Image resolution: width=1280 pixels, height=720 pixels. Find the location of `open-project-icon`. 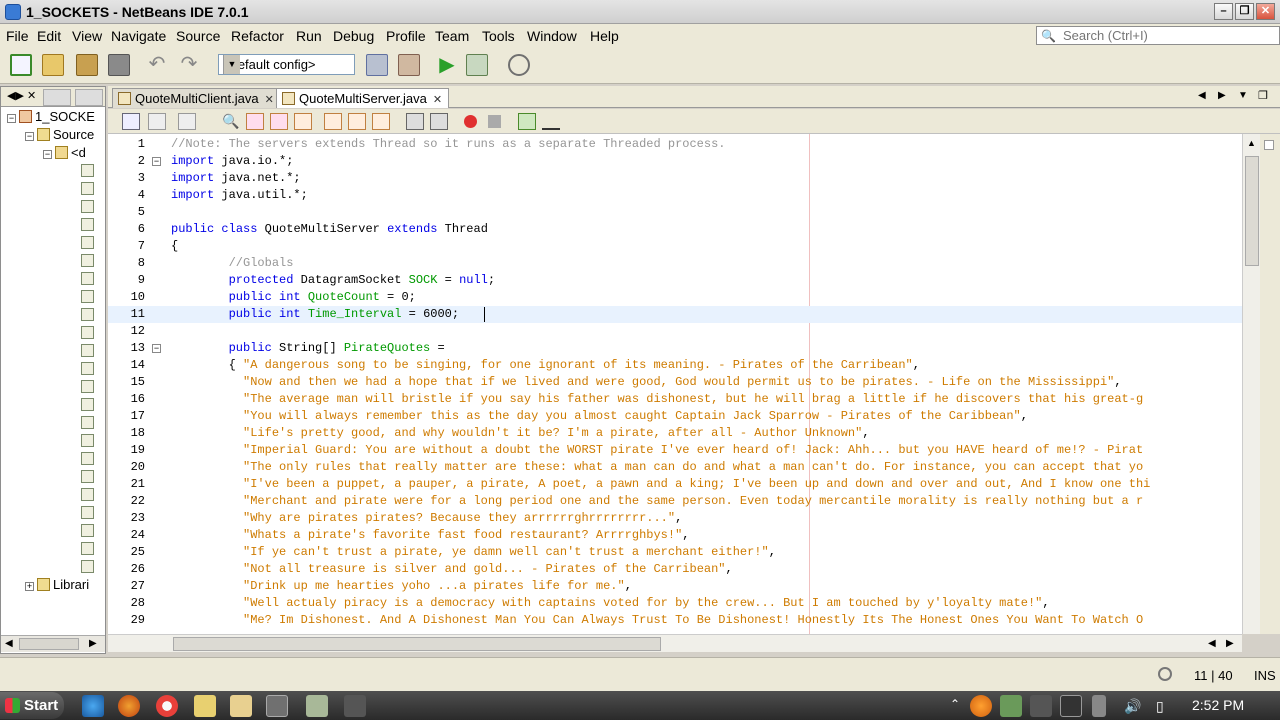

open-project-icon is located at coordinates (87, 65).